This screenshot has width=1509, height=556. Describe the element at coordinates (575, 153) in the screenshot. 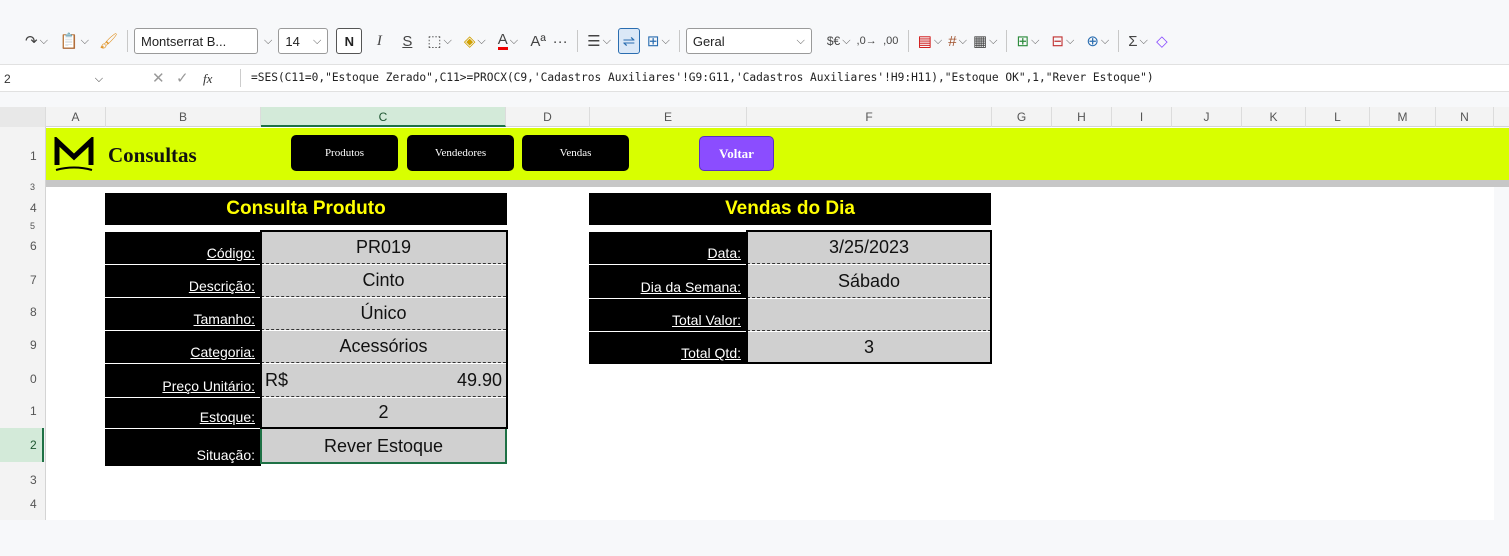

I see `nav-vendas-button: Vendas` at that location.